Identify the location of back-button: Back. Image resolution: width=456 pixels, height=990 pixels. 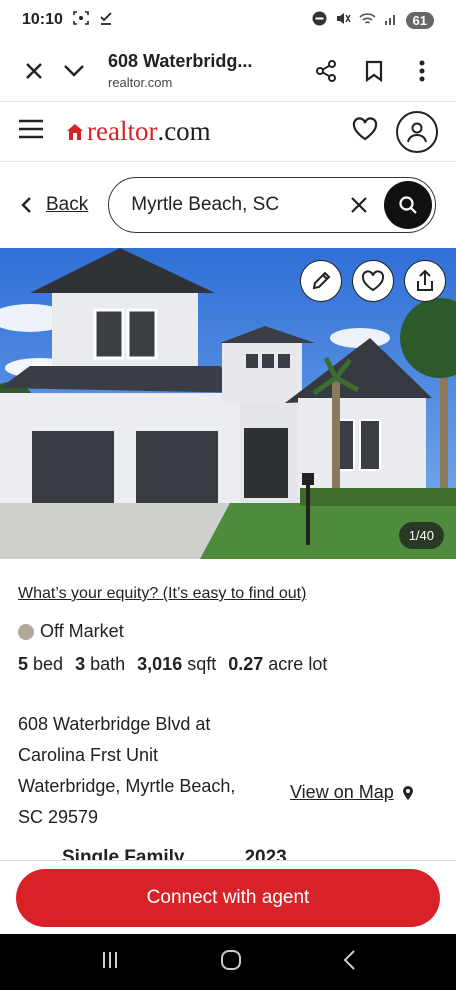
(54, 205).